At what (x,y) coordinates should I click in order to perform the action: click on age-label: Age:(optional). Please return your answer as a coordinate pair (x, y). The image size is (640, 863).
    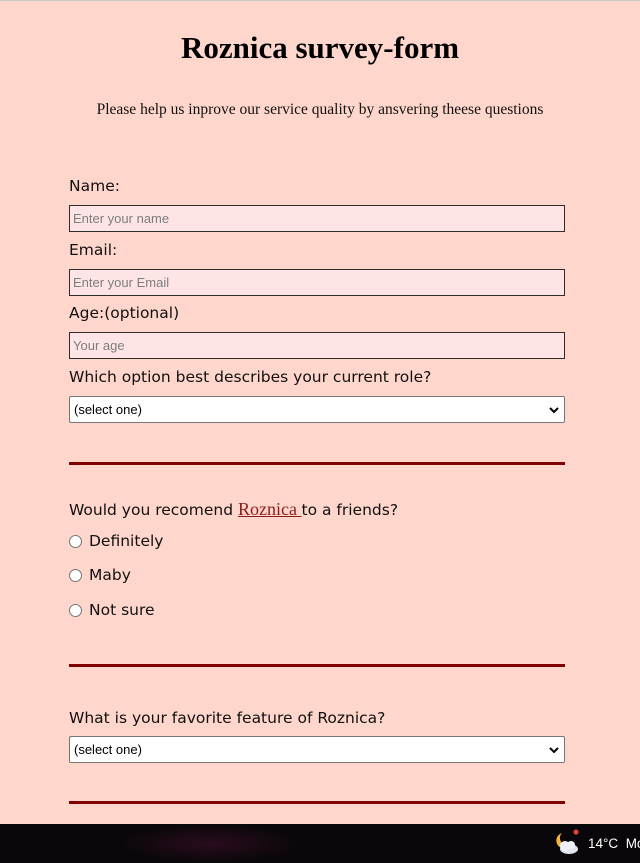
    Looking at the image, I should click on (124, 313).